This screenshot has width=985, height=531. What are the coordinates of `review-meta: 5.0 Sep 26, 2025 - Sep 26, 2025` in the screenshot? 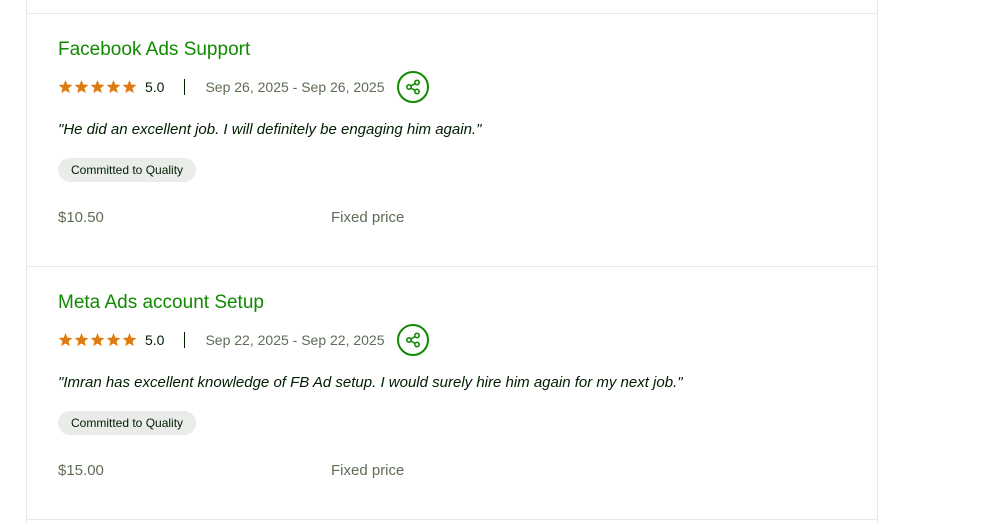 It's located at (243, 87).